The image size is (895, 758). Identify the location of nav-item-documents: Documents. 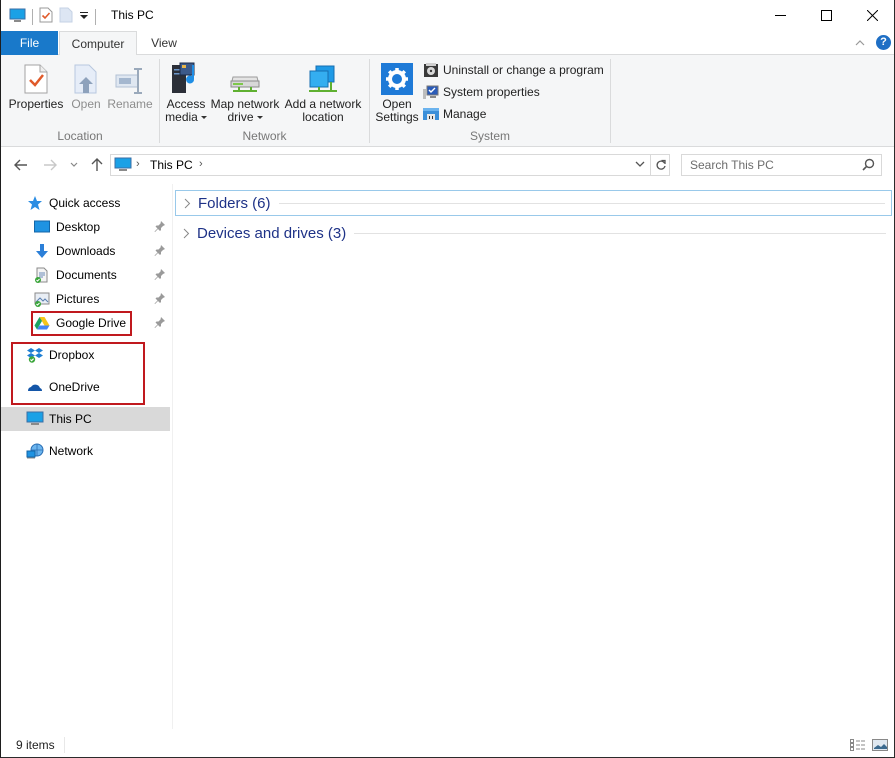
(85, 275).